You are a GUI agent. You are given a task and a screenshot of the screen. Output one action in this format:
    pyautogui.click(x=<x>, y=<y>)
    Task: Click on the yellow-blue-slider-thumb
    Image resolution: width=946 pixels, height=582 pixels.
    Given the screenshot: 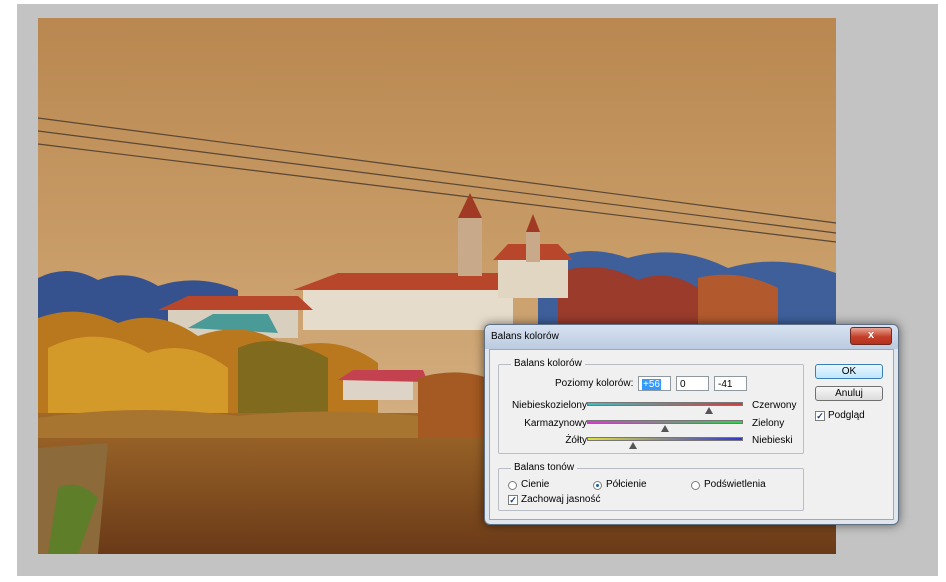 What is the action you would take?
    pyautogui.click(x=633, y=445)
    